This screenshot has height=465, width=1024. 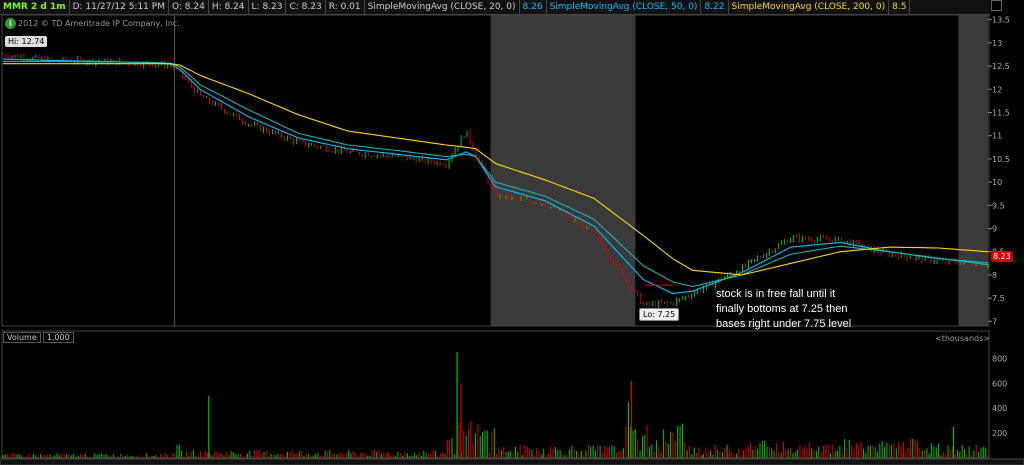 What do you see at coordinates (119, 7) in the screenshot?
I see `datetime-label: D: 11/27/12 5:11 PM` at bounding box center [119, 7].